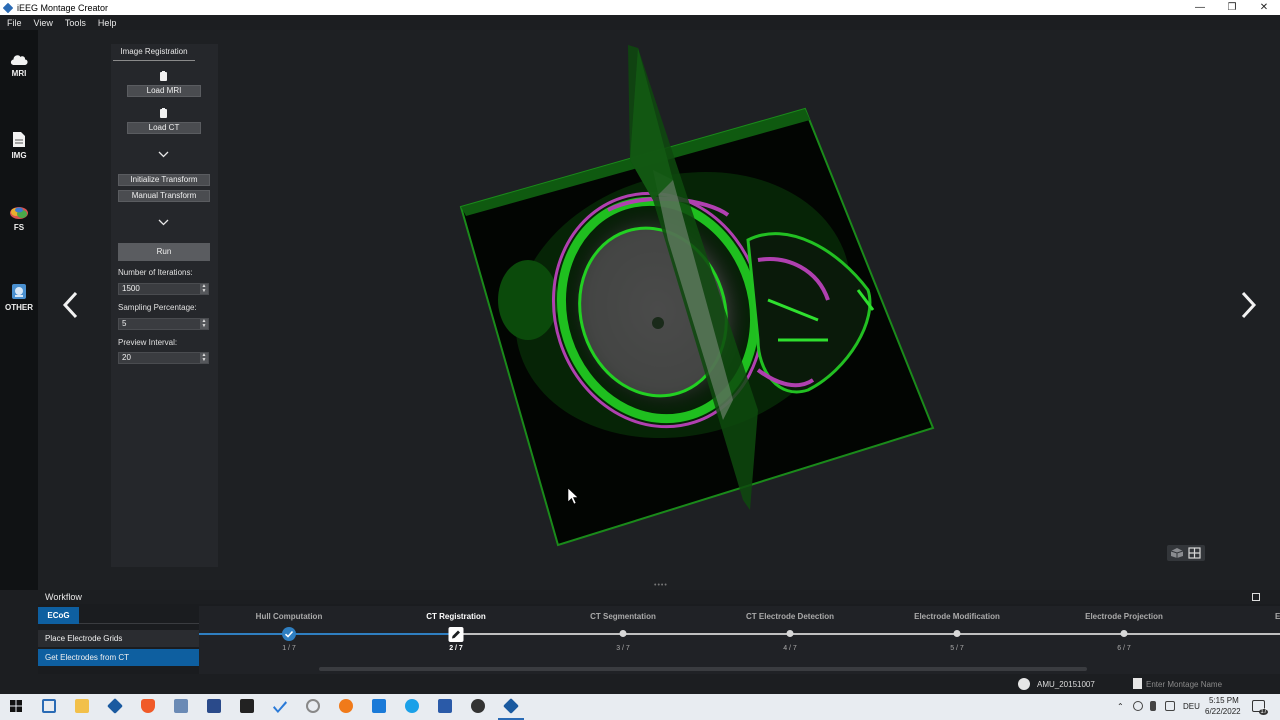 This screenshot has height=720, width=1280. Describe the element at coordinates (164, 91) in the screenshot. I see `load-mri-button: Load MRI` at that location.